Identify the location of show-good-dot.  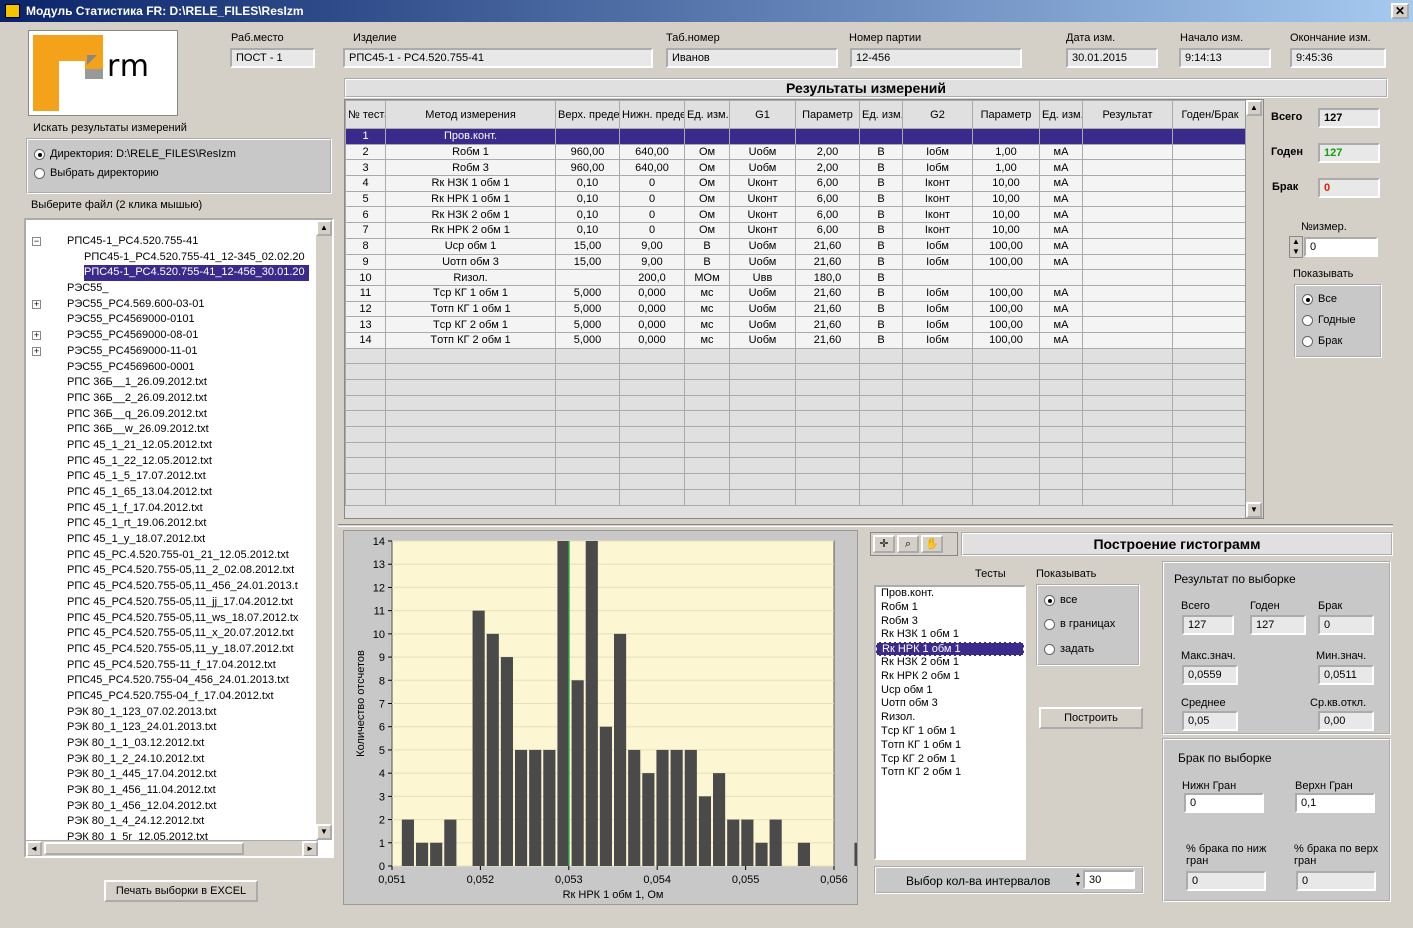
(1307, 320).